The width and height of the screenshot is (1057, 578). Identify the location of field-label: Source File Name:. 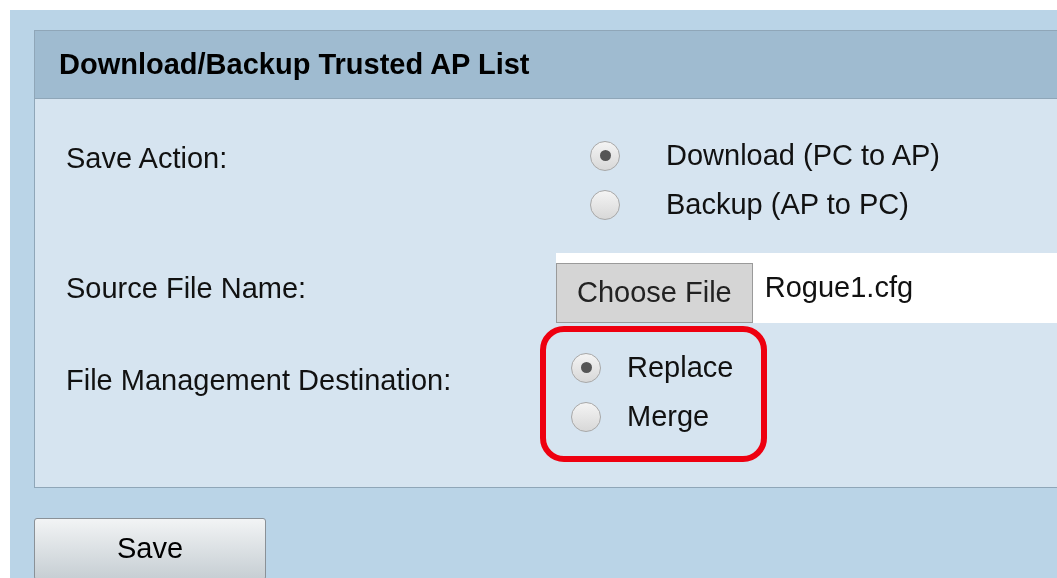
(186, 288).